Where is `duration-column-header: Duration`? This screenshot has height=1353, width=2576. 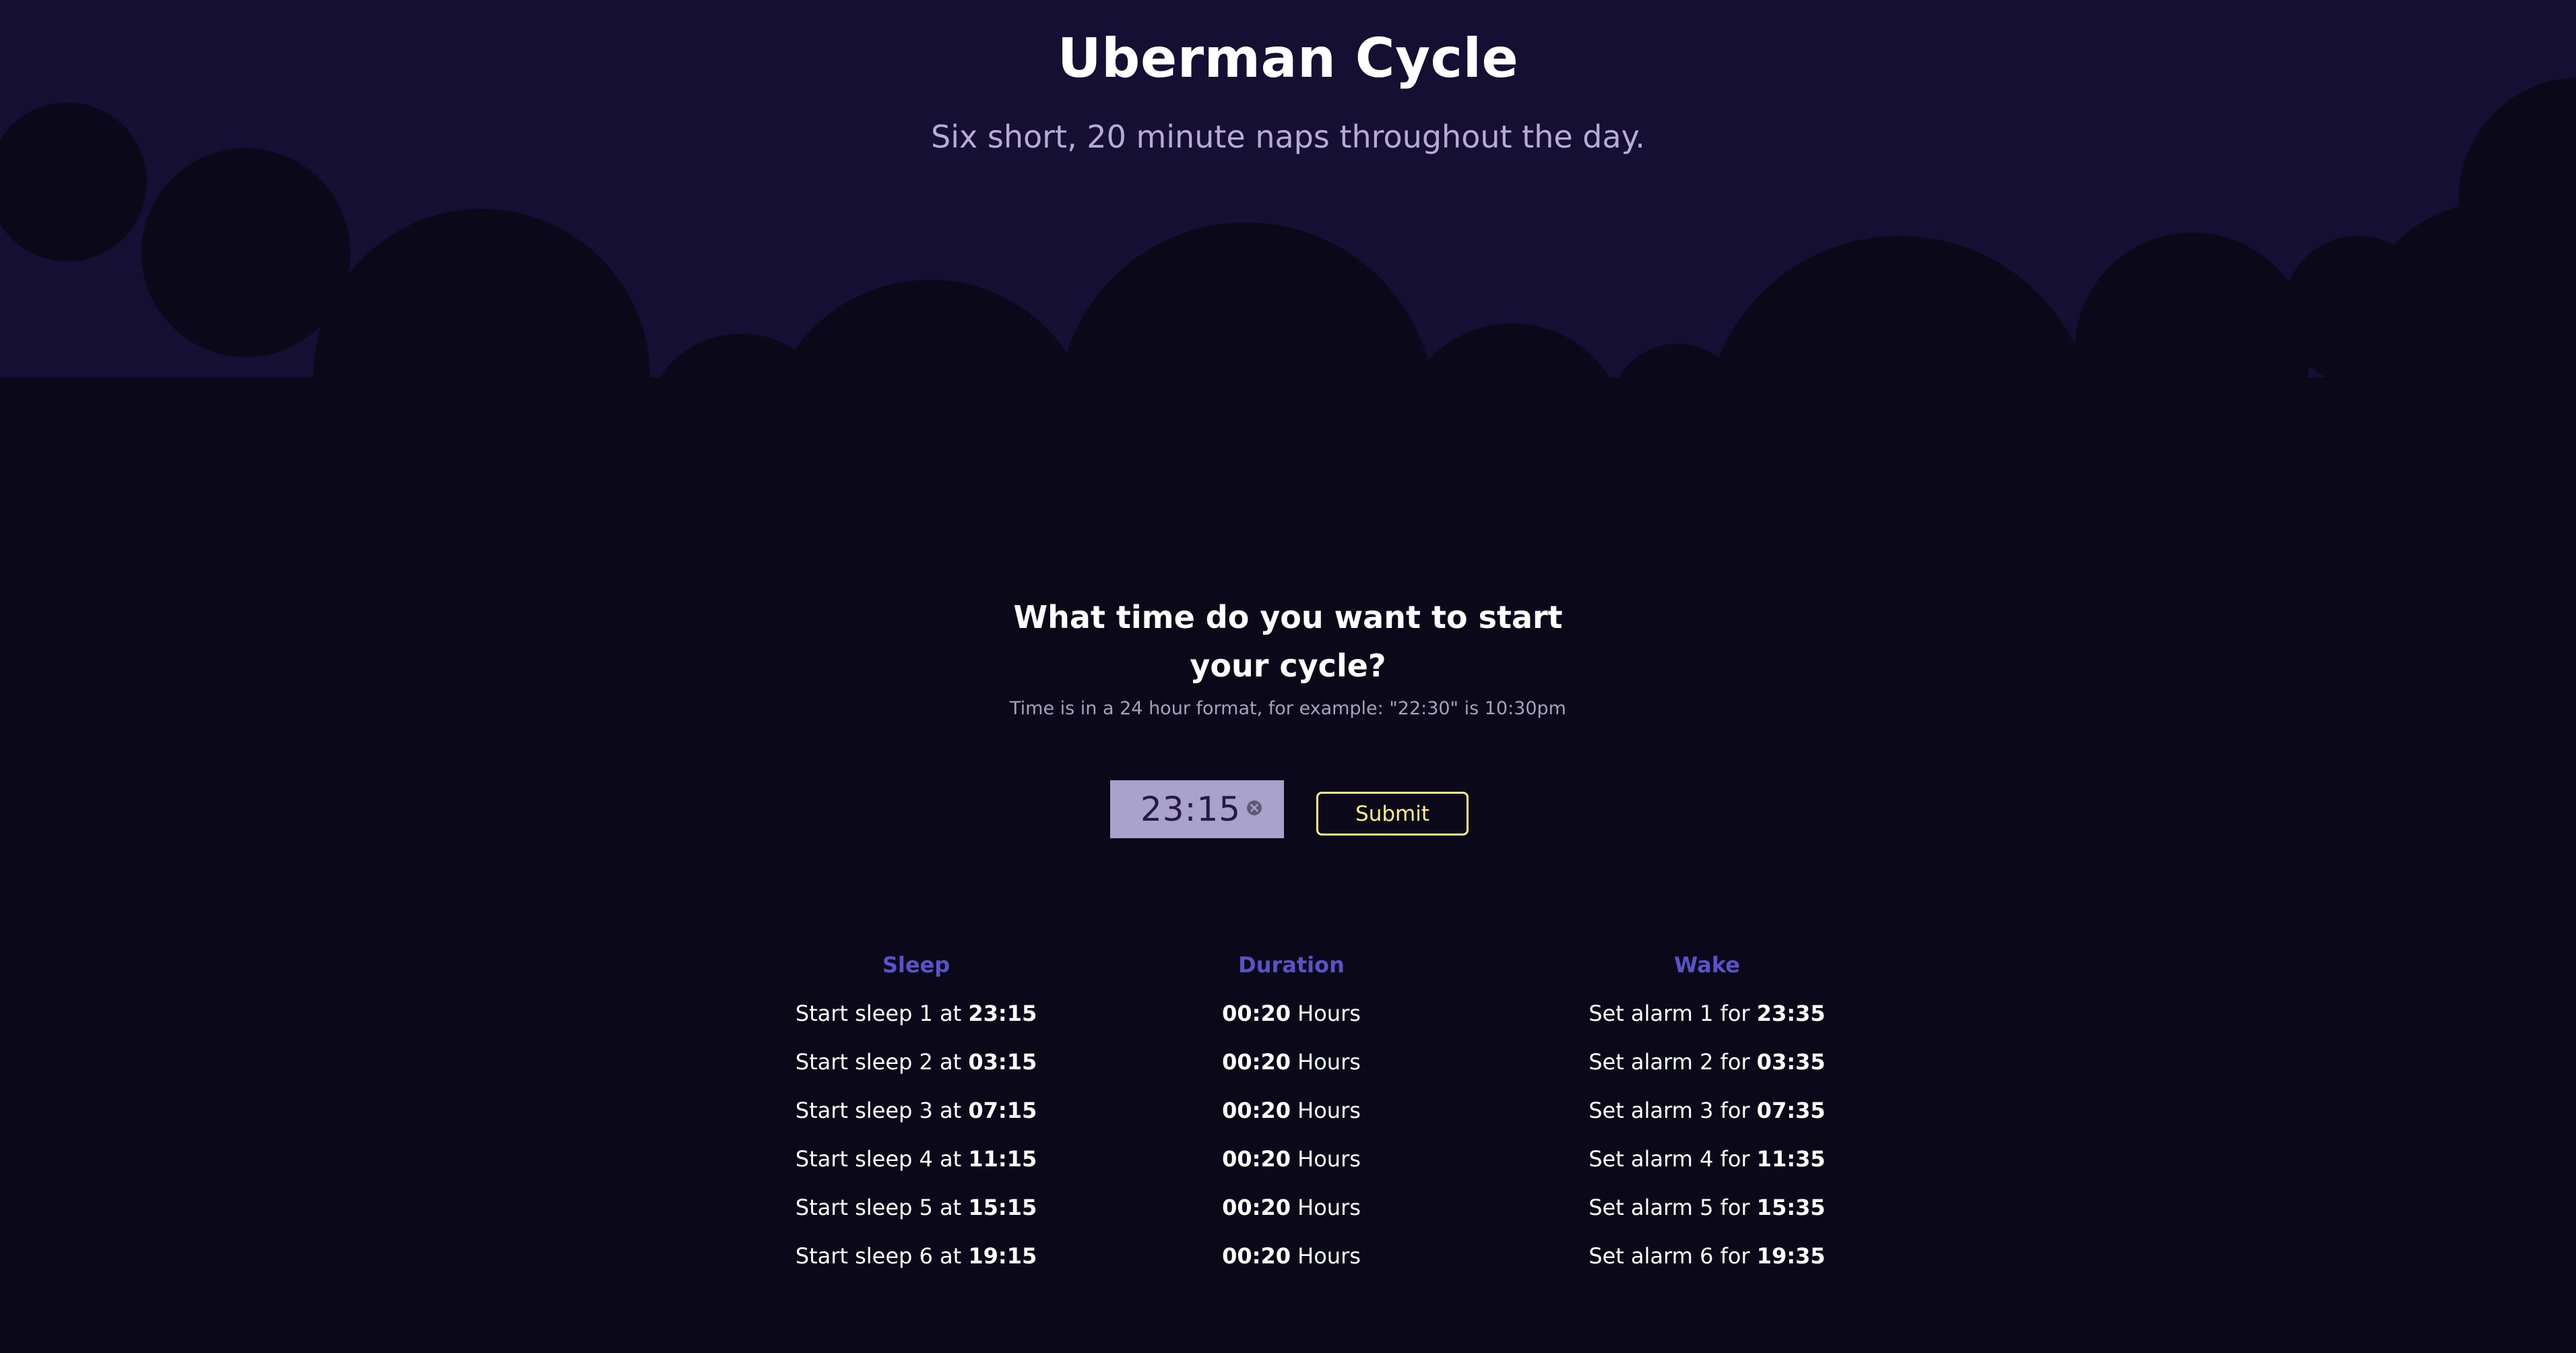 duration-column-header: Duration is located at coordinates (1291, 965).